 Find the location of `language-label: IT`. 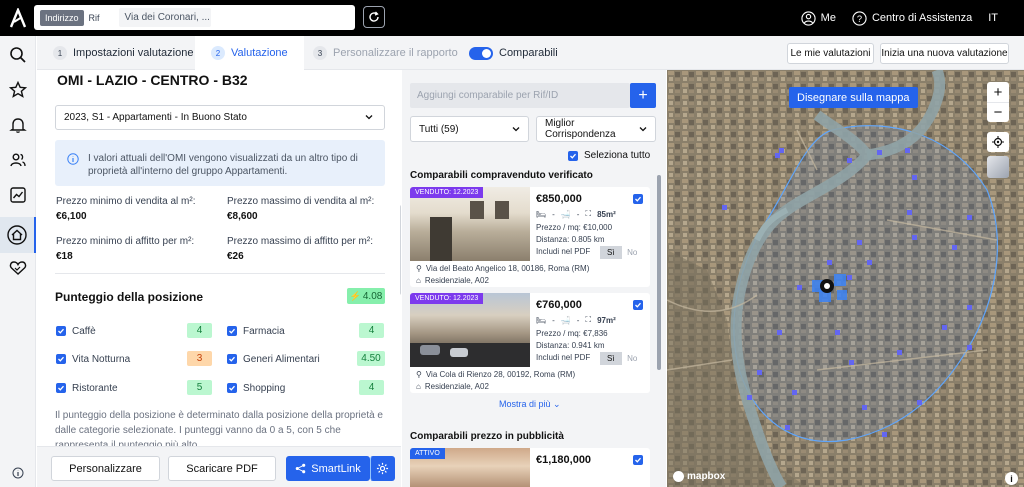

language-label: IT is located at coordinates (993, 18).